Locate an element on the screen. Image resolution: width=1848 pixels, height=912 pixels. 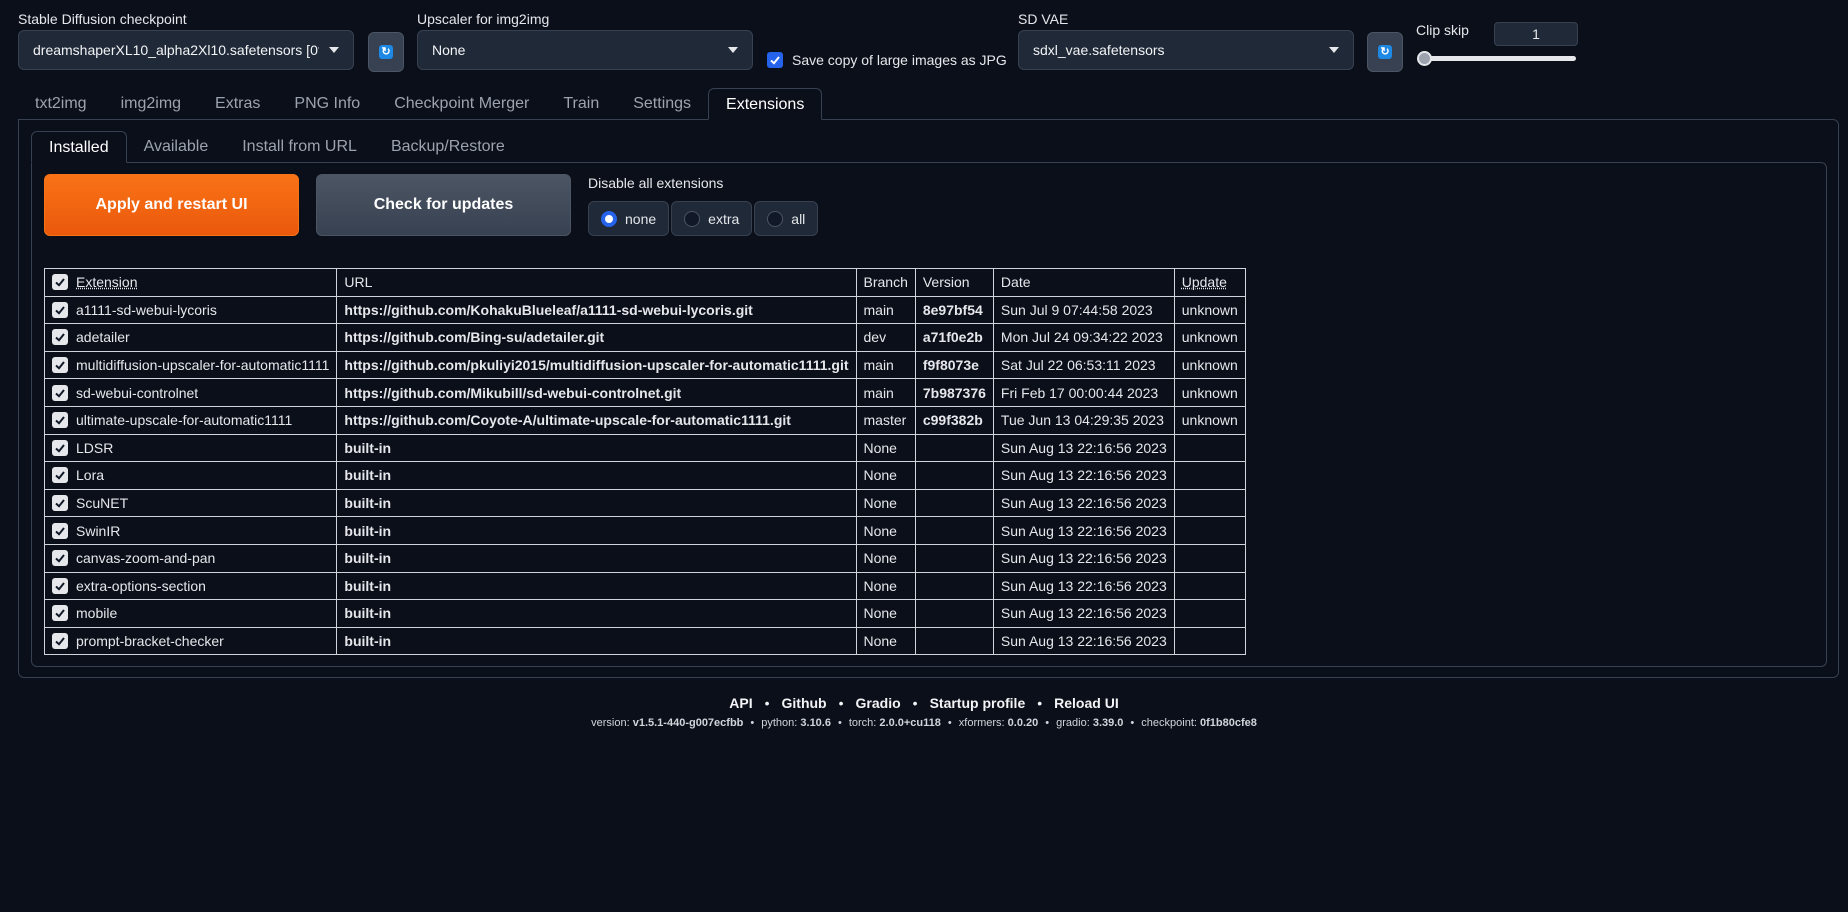
version-info-value: 3.10.6 is located at coordinates (815, 723).